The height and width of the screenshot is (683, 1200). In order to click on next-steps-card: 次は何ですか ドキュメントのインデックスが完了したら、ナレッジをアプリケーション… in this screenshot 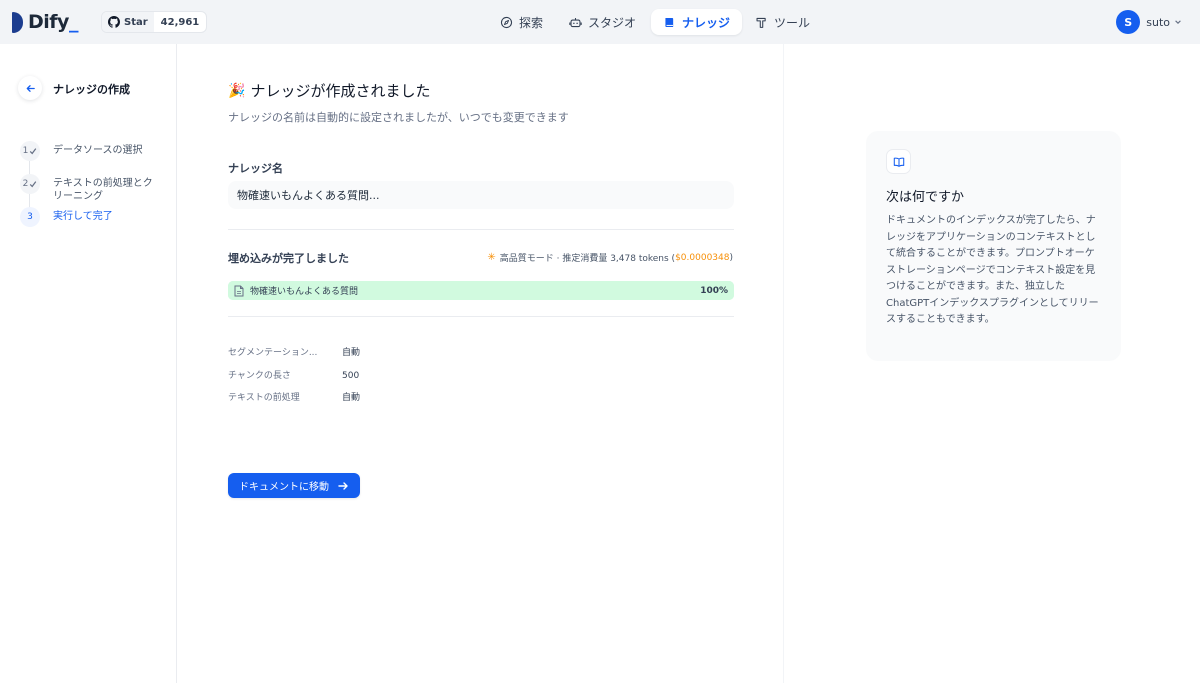, I will do `click(993, 246)`.